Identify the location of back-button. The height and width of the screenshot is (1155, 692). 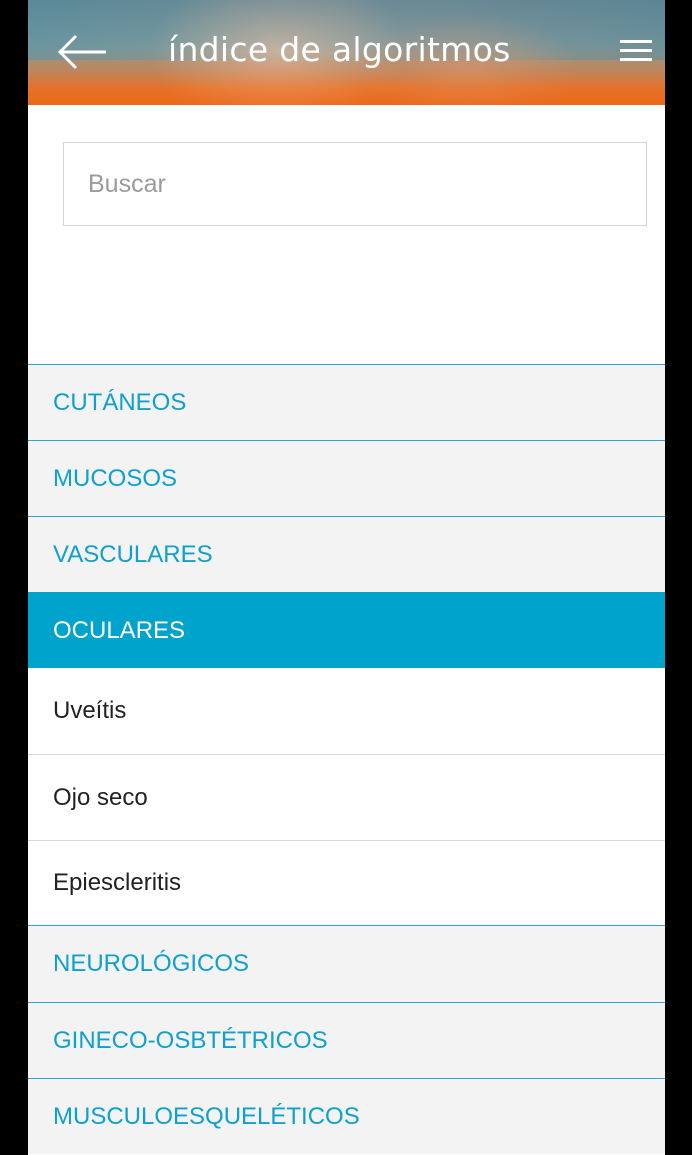
(82, 52).